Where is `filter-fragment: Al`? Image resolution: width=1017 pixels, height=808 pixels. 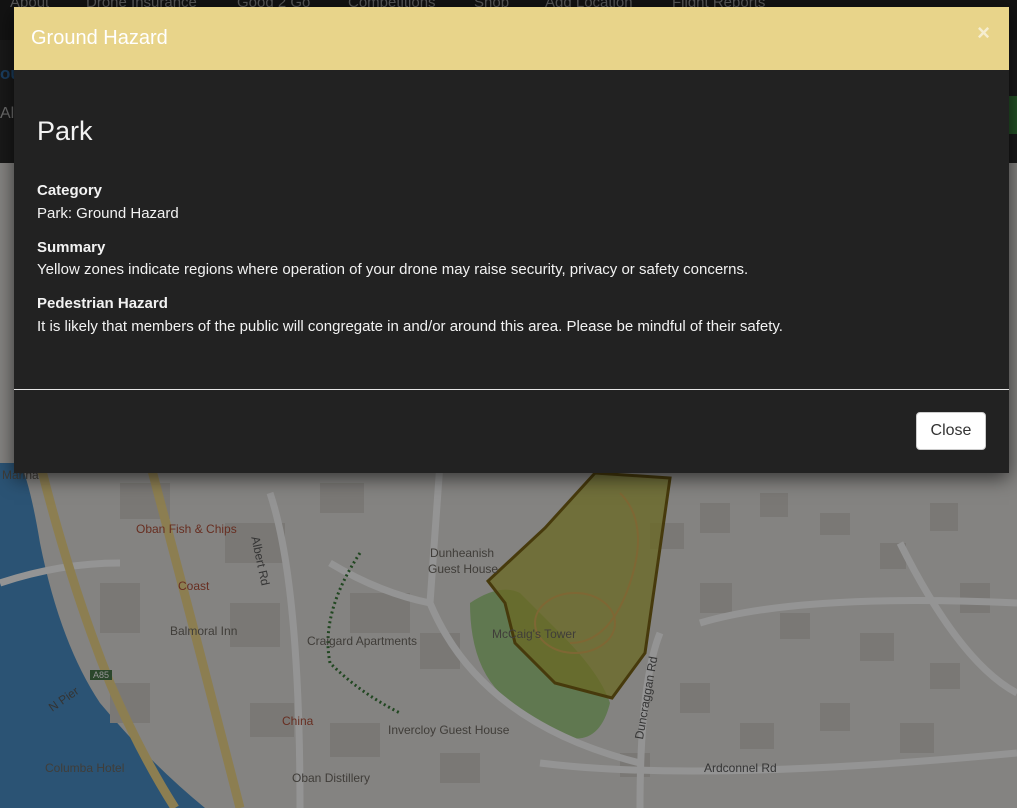
filter-fragment: Al is located at coordinates (7, 114).